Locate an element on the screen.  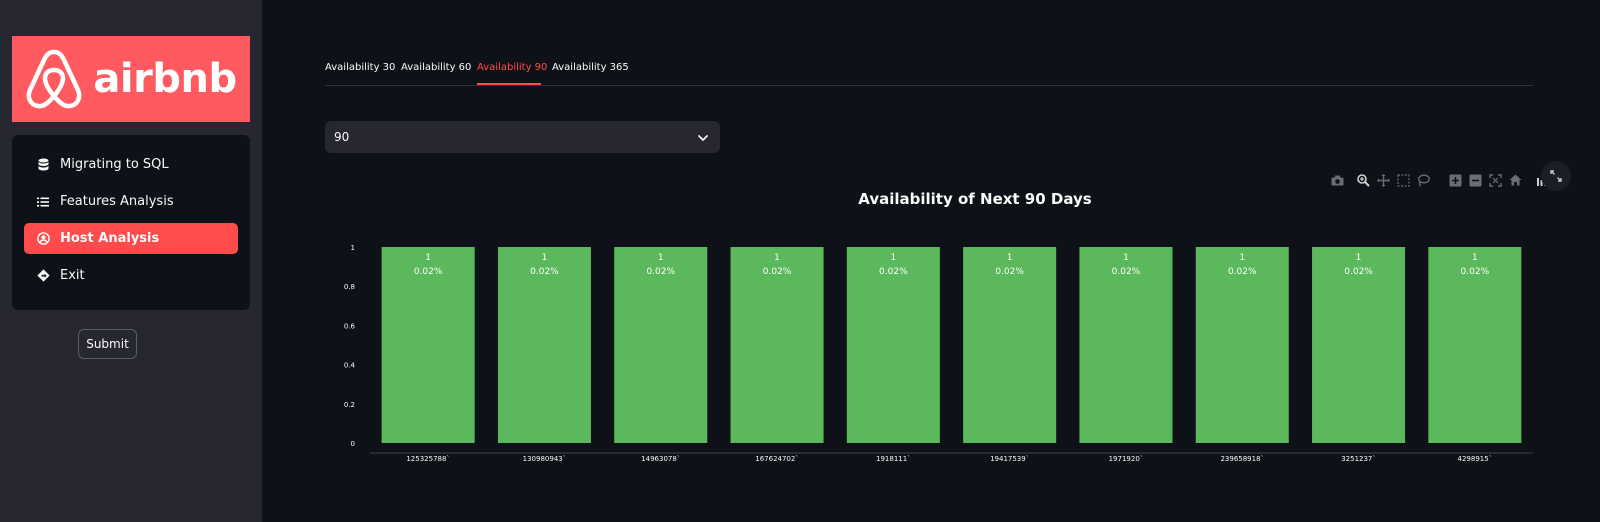
airbnb-logo: airbnb is located at coordinates (131, 79).